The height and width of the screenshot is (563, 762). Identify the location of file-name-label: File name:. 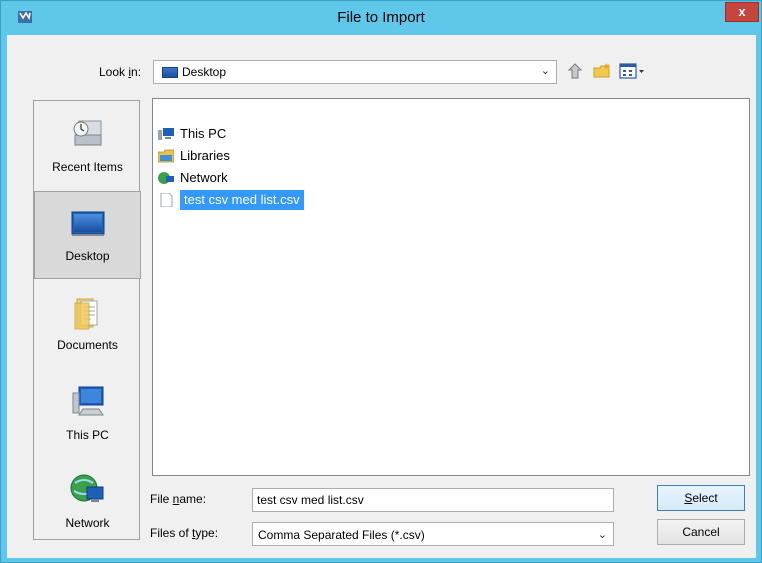
(178, 499).